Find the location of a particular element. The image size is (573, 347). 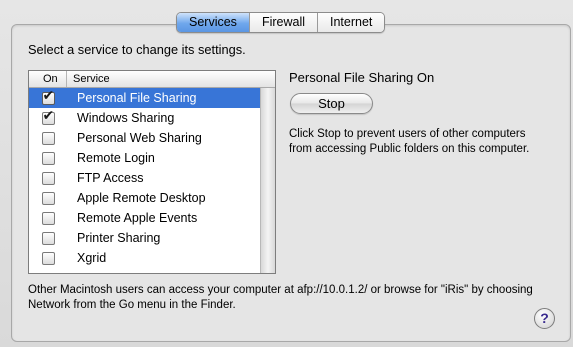

service-label: Xgrid is located at coordinates (92, 258).